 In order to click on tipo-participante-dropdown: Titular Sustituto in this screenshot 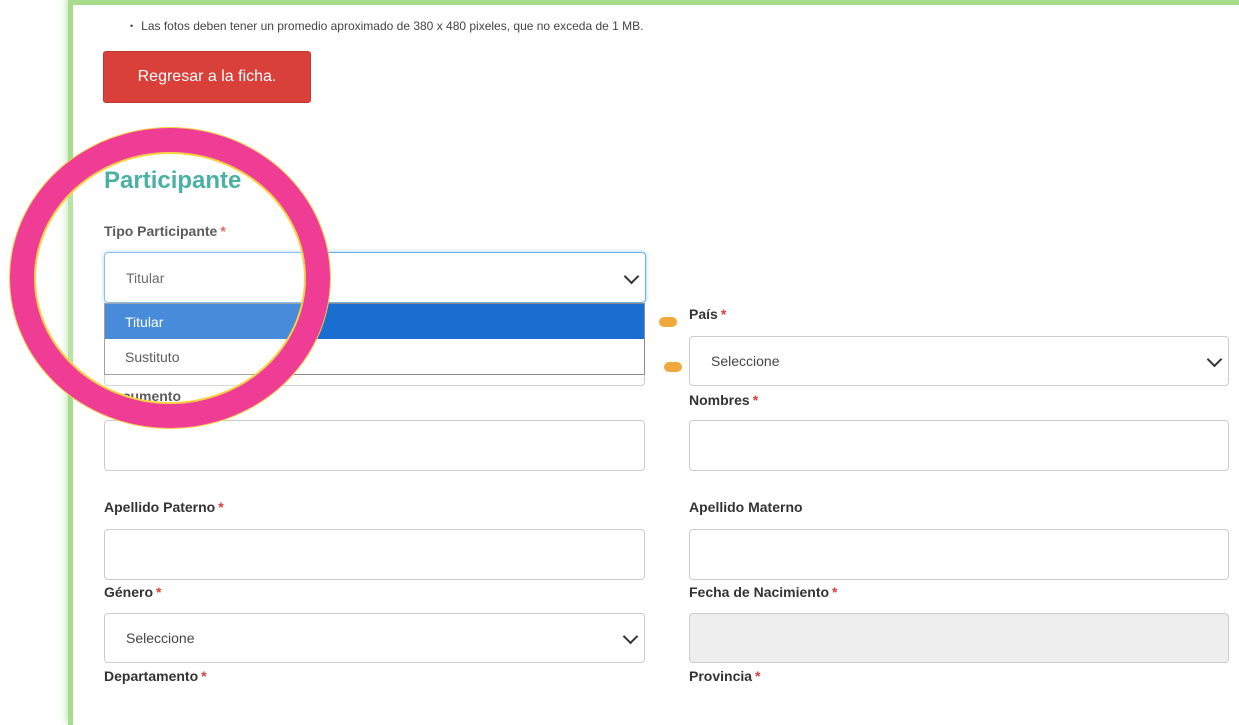, I will do `click(374, 339)`.